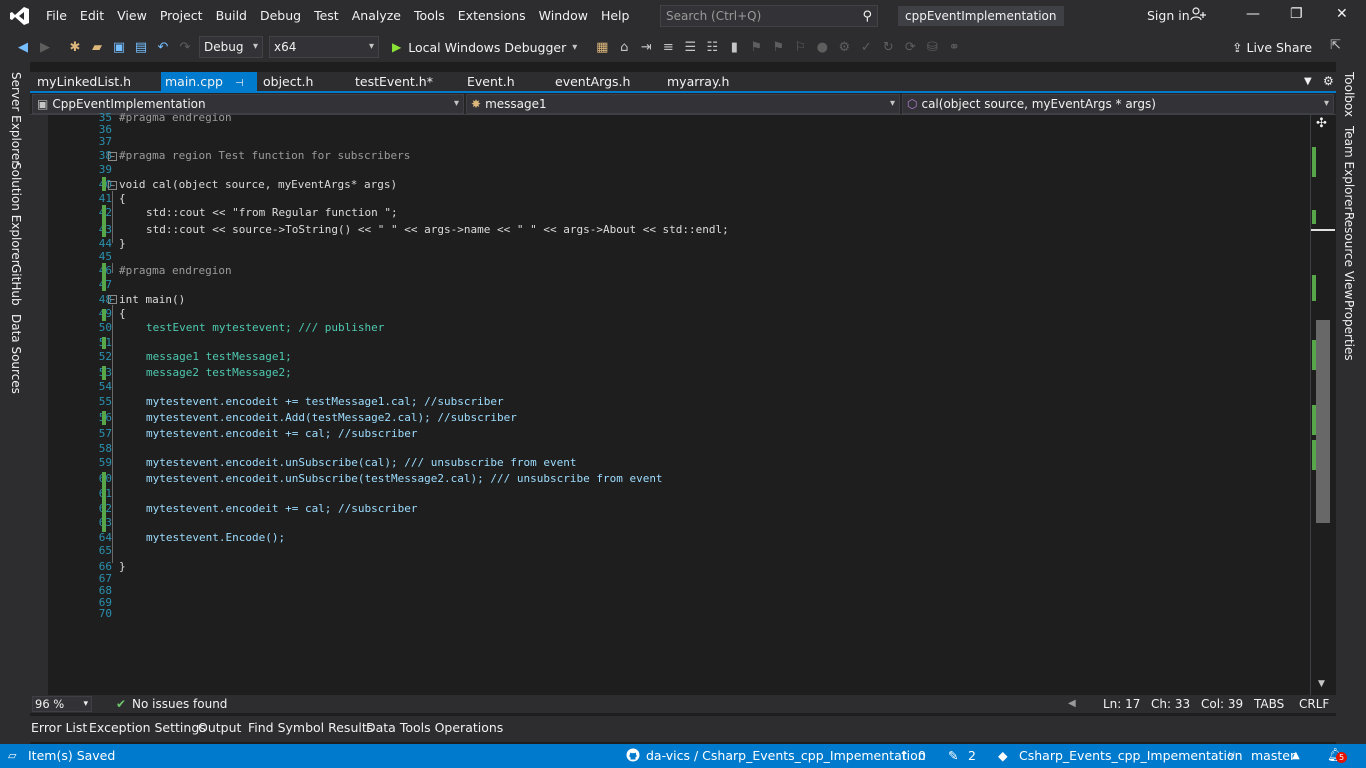 This screenshot has width=1366, height=768. Describe the element at coordinates (484, 47) in the screenshot. I see `start-debugging-button: ▶ Local Windows Debugger ▾` at that location.